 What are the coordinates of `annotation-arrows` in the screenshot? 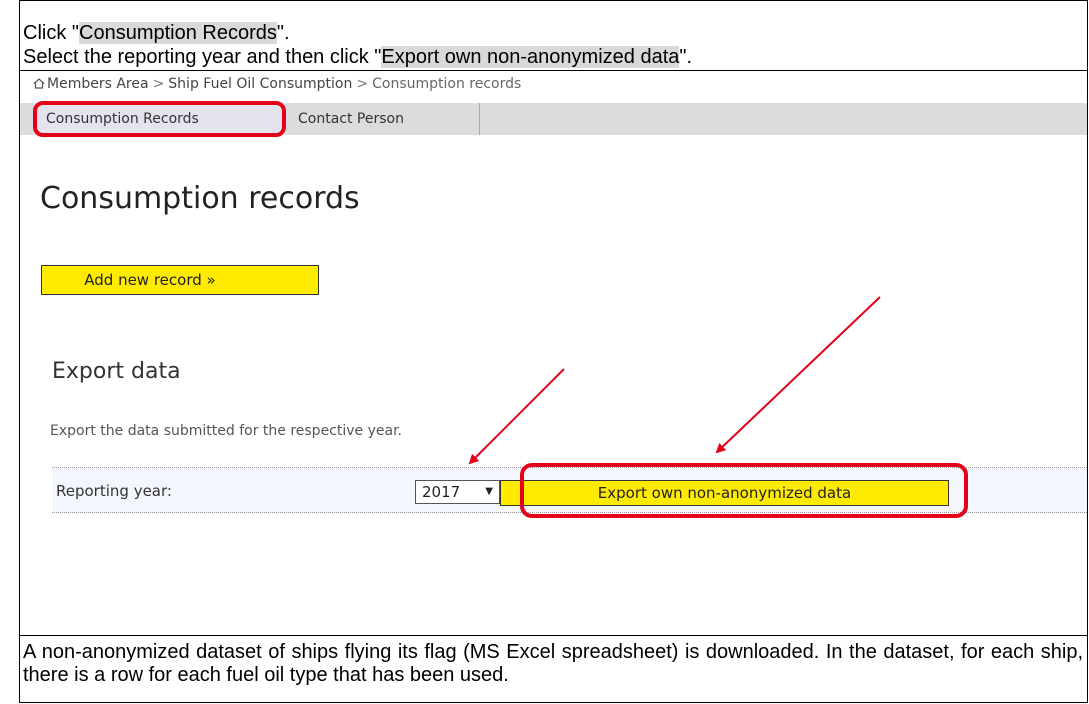 It's located at (674, 380).